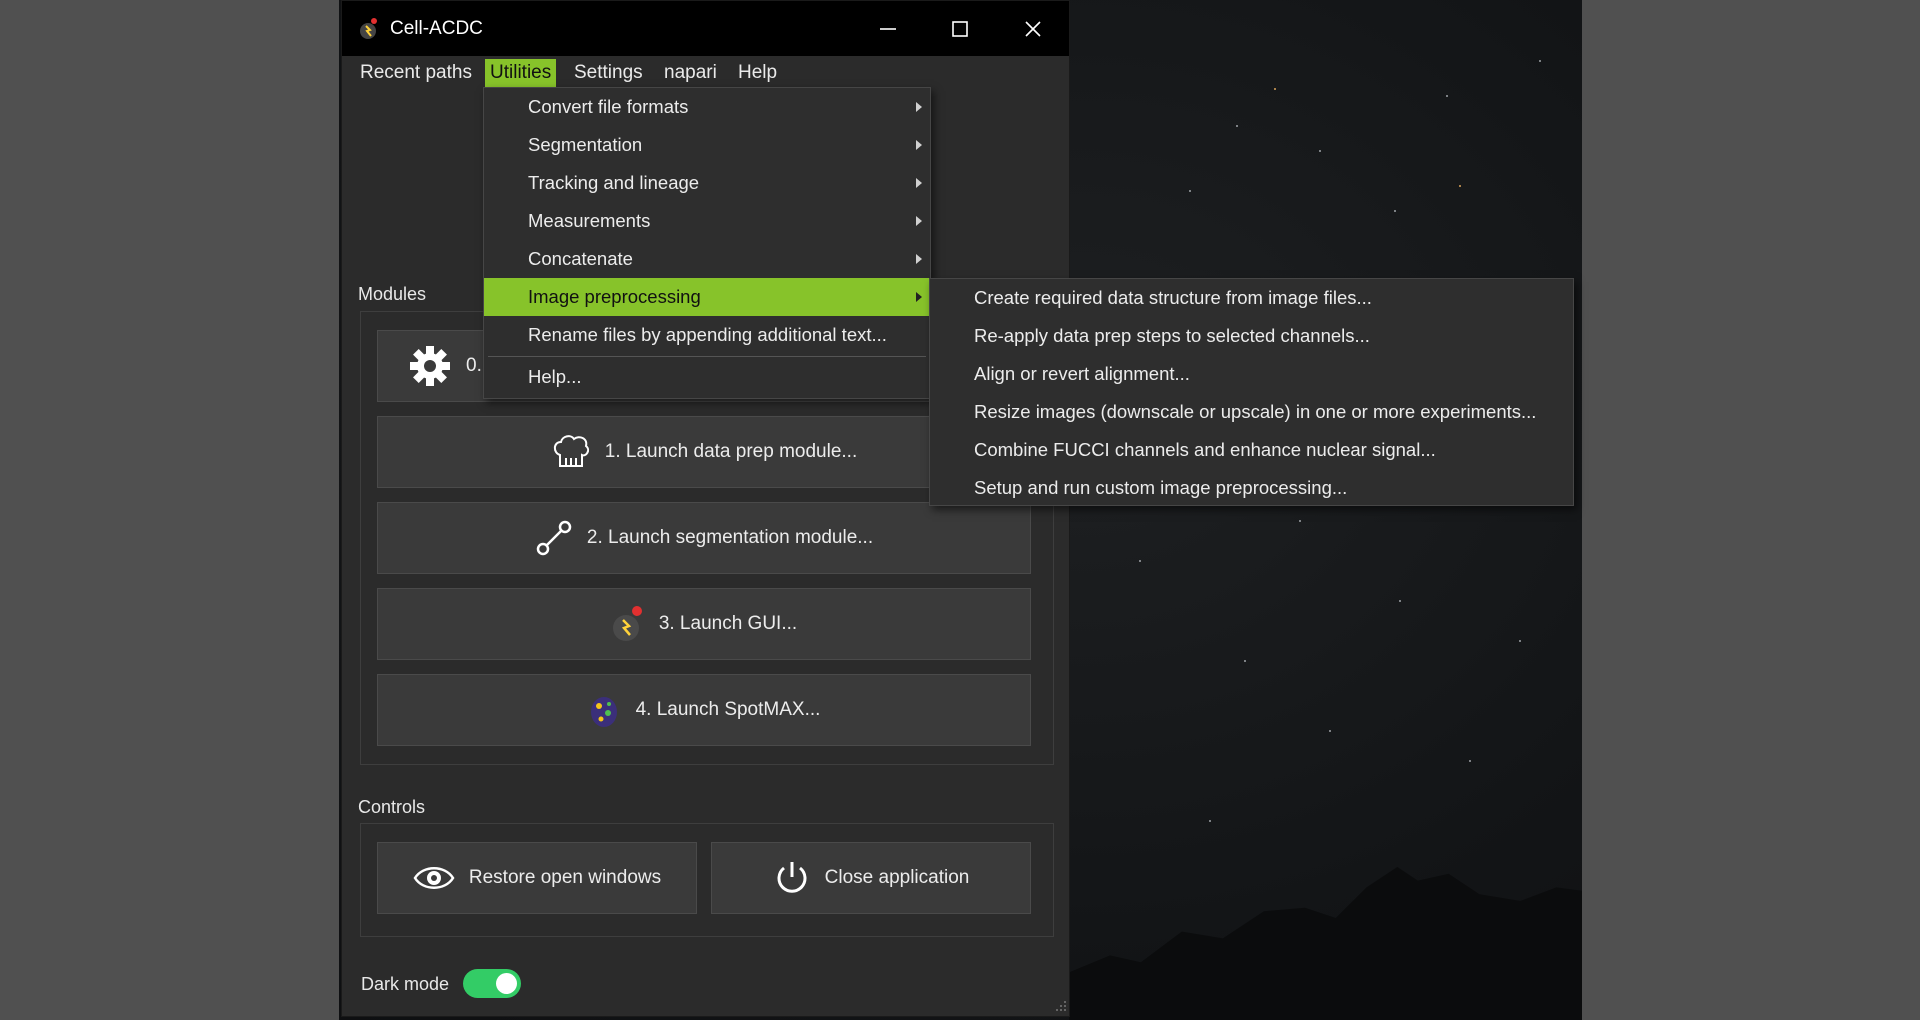 This screenshot has width=1920, height=1020. What do you see at coordinates (1060, 1007) in the screenshot?
I see `resize-grip-icon` at bounding box center [1060, 1007].